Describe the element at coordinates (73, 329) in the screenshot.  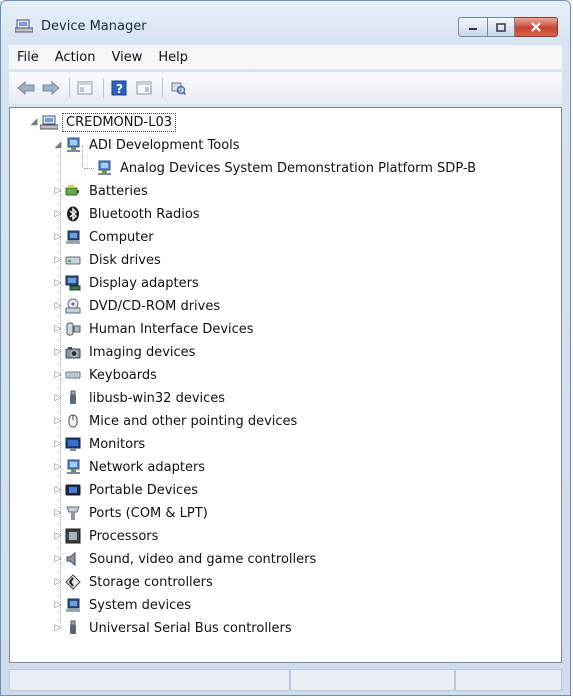
I see `hid-icon` at that location.